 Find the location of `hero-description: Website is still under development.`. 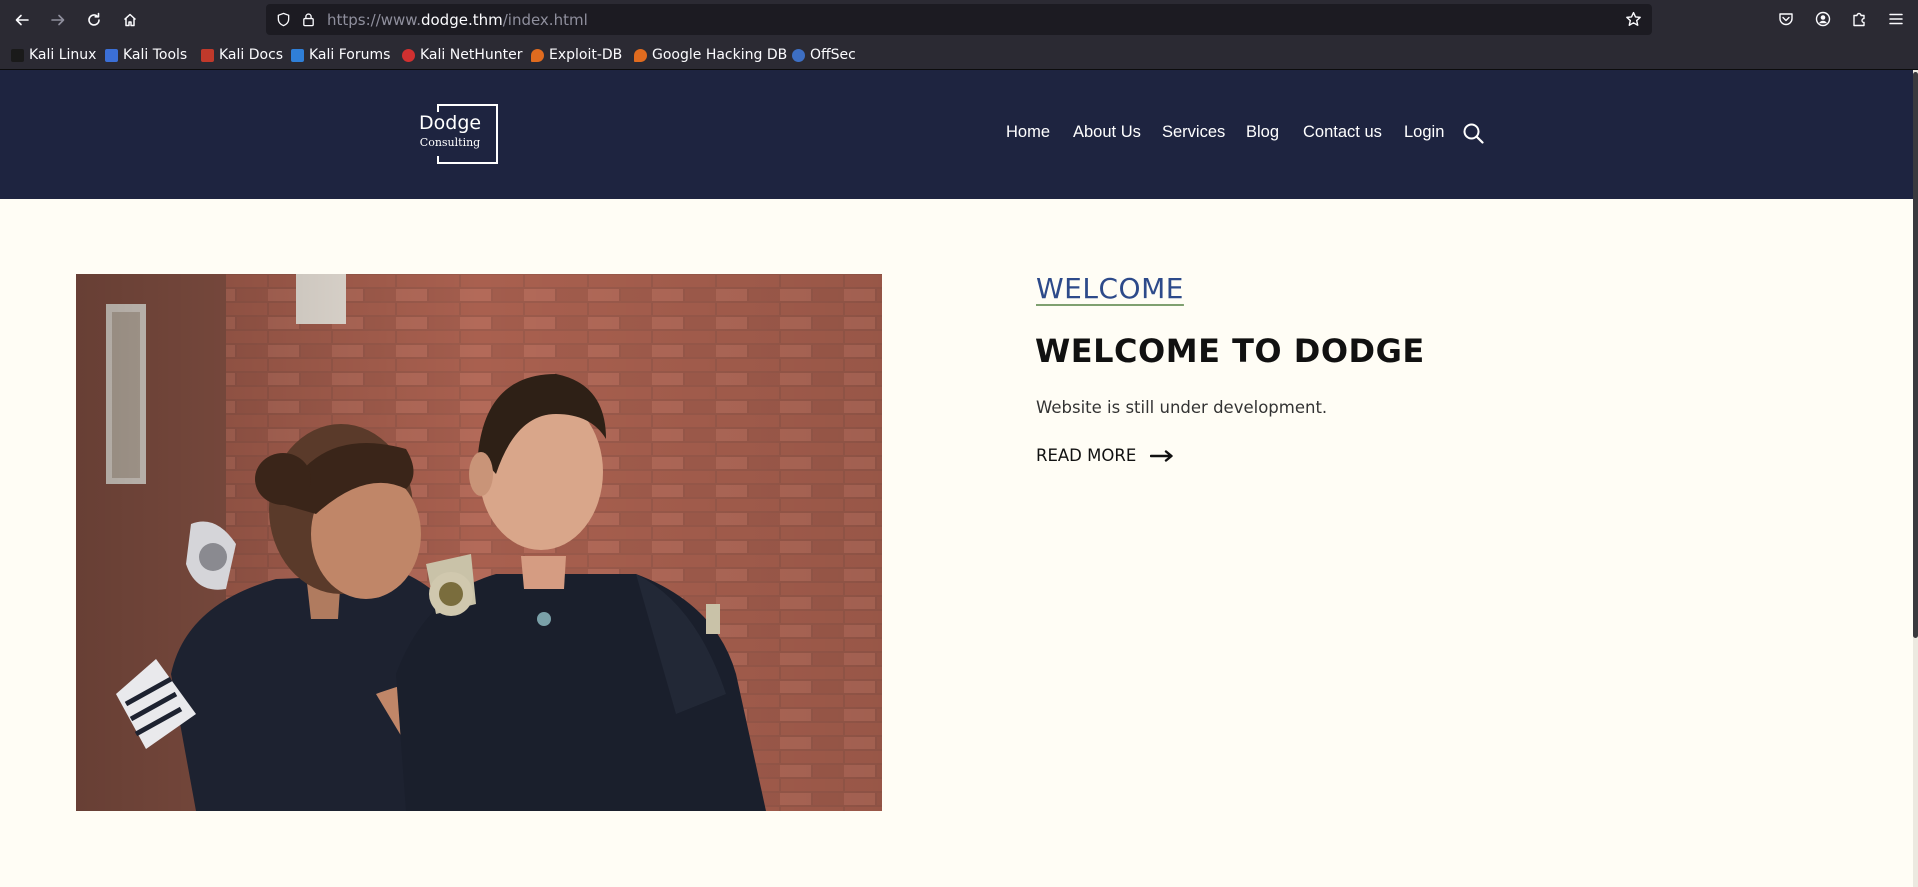

hero-description: Website is still under development. is located at coordinates (1182, 407).